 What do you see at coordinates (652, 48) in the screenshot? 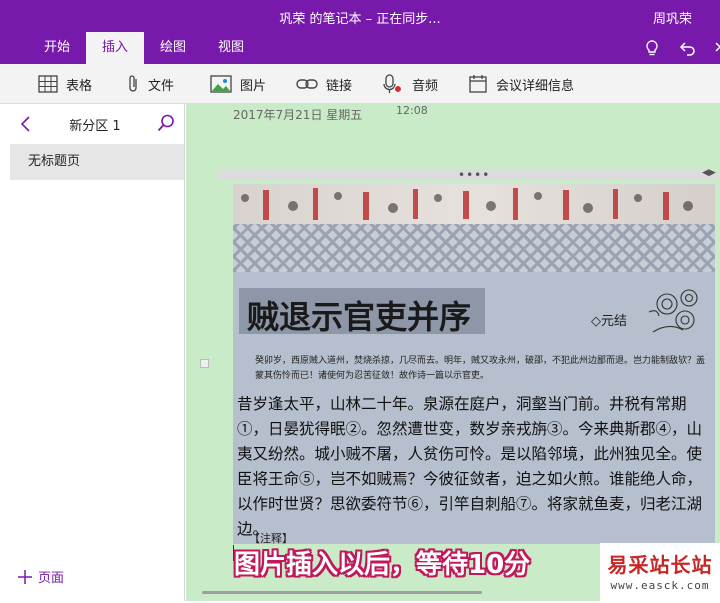
I see `lightbulb-icon` at bounding box center [652, 48].